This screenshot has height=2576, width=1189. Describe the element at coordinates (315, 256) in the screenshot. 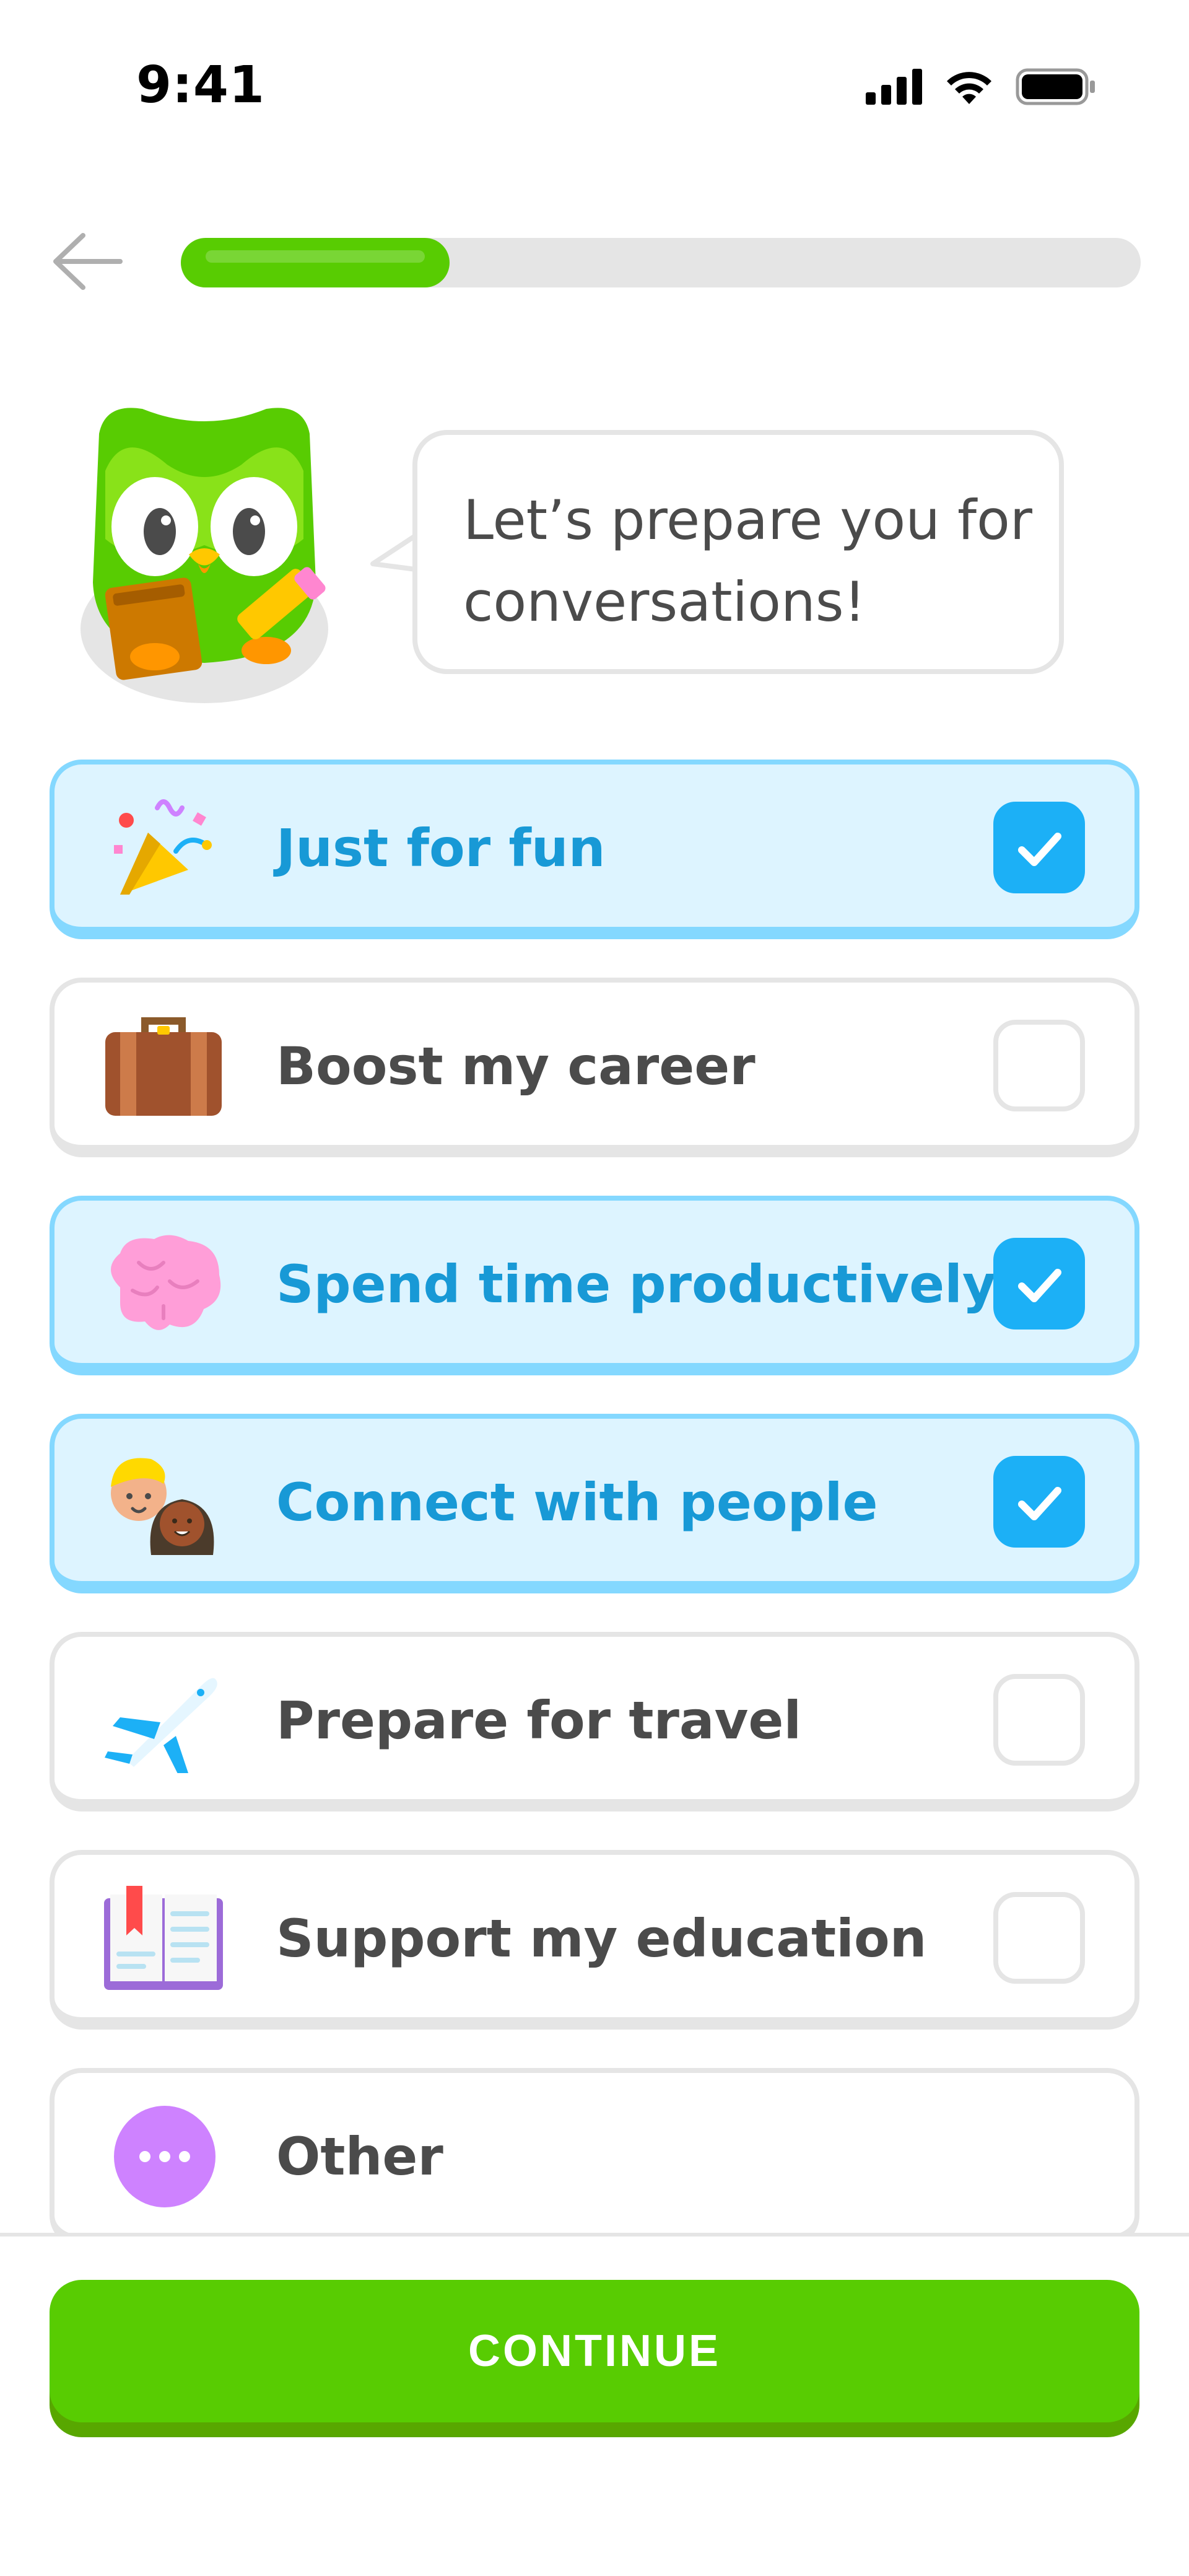

I see `progress-shine` at that location.